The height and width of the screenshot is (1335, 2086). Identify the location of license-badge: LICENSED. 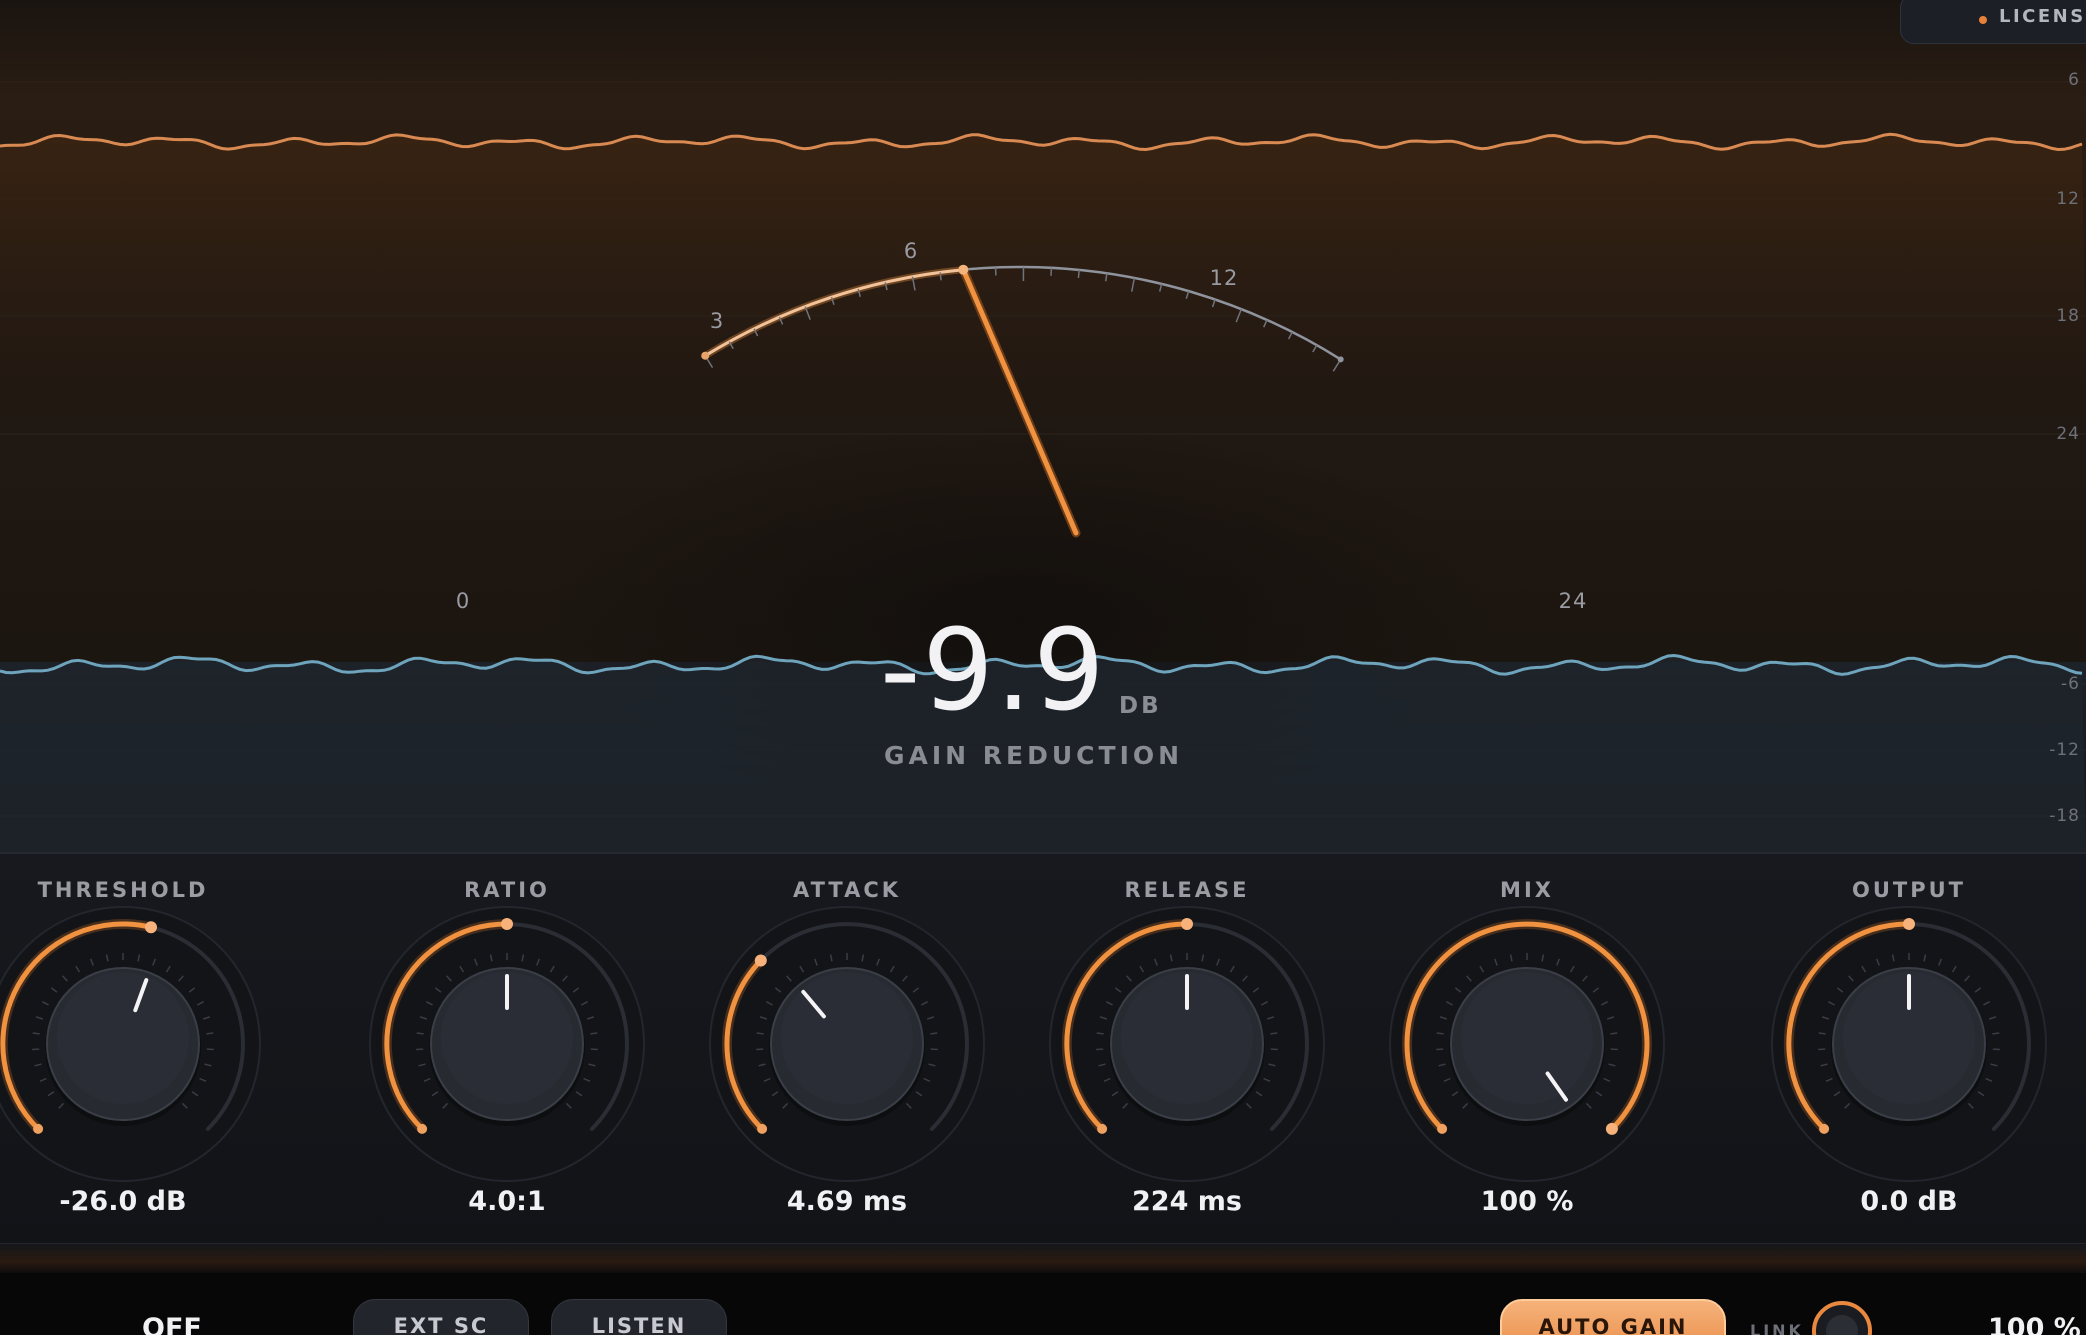
(1993, 22).